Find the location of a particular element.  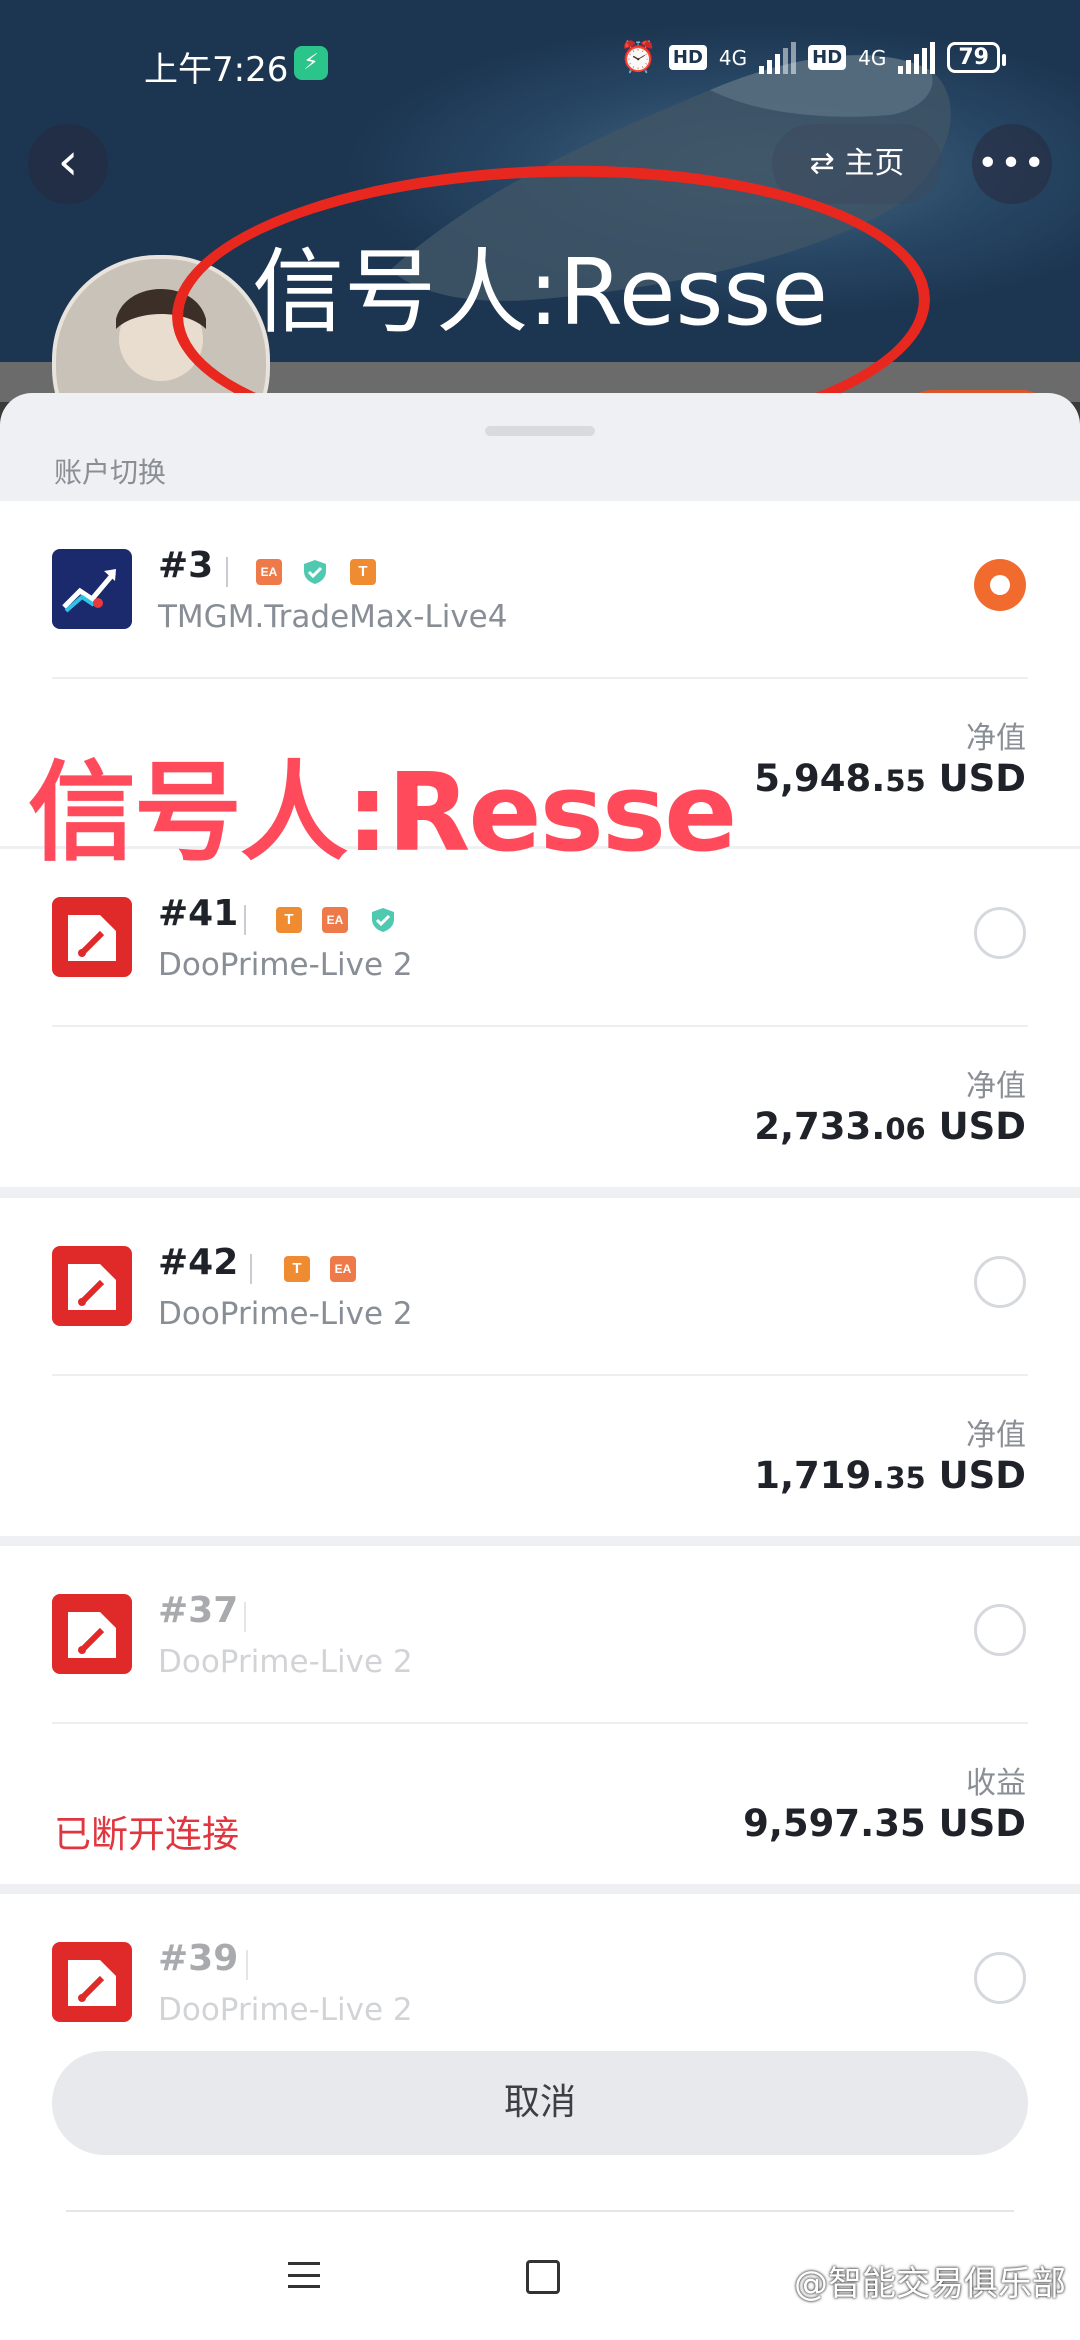

account-radio-selected is located at coordinates (1000, 585).